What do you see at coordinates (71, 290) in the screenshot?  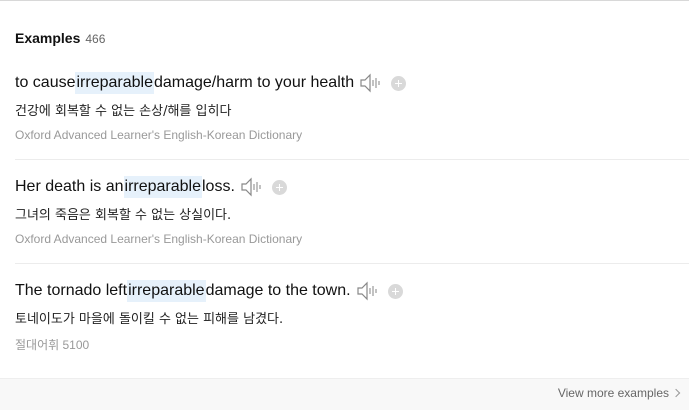 I see `sentence-text: The tornado left` at bounding box center [71, 290].